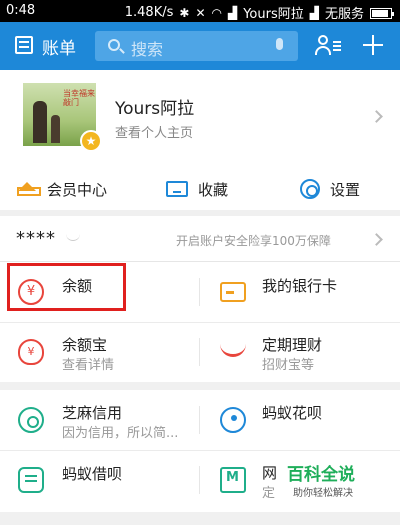 Image resolution: width=400 pixels, height=525 pixels. What do you see at coordinates (216, 12) in the screenshot?
I see `wifi-icon: ◠` at bounding box center [216, 12].